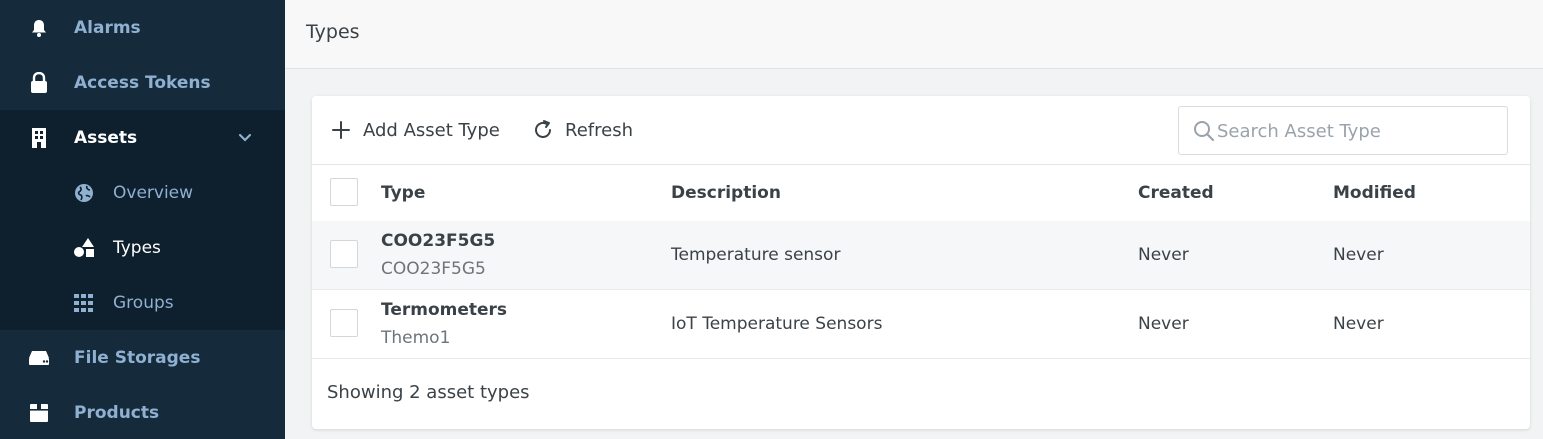  Describe the element at coordinates (921, 130) in the screenshot. I see `toolbar: Add Asset Type Refresh` at that location.